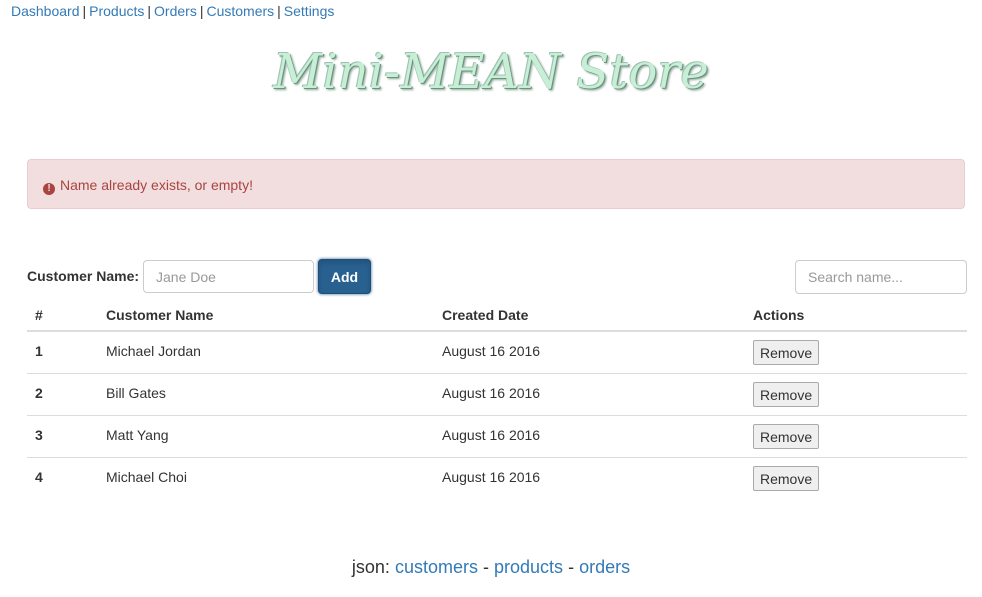  I want to click on customer-name: Matt Yang, so click(137, 434).